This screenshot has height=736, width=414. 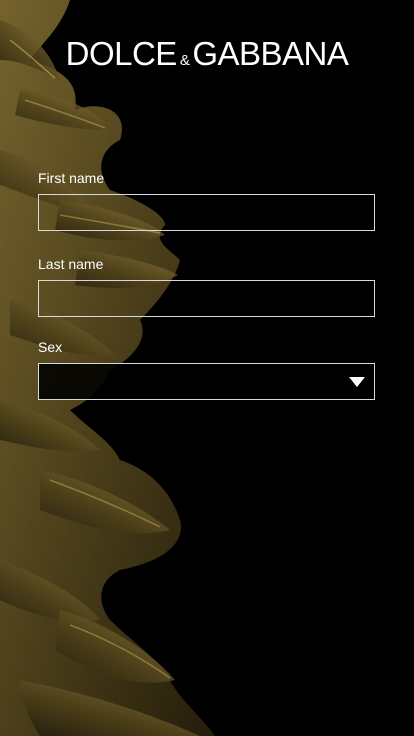 What do you see at coordinates (50, 347) in the screenshot?
I see `sex-label: Sex` at bounding box center [50, 347].